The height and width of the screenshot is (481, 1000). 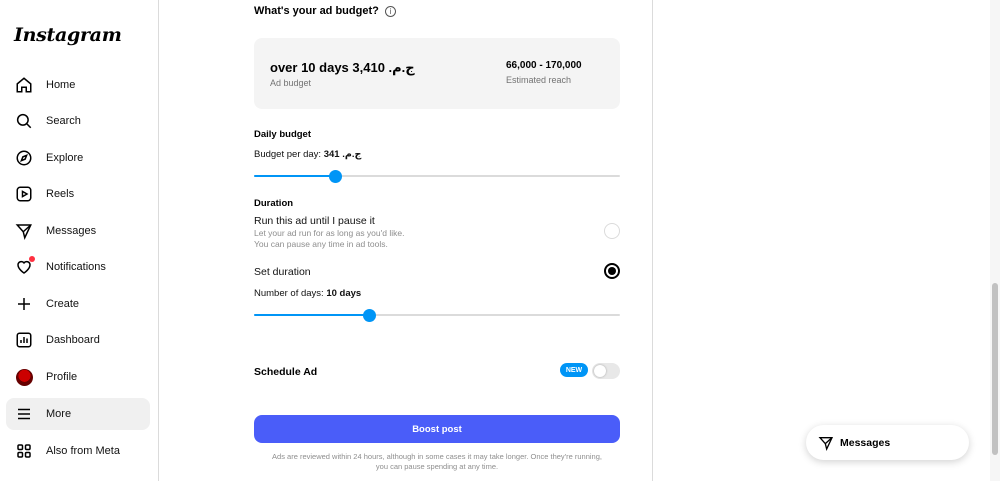 What do you see at coordinates (995, 240) in the screenshot?
I see `page-scrollbar` at bounding box center [995, 240].